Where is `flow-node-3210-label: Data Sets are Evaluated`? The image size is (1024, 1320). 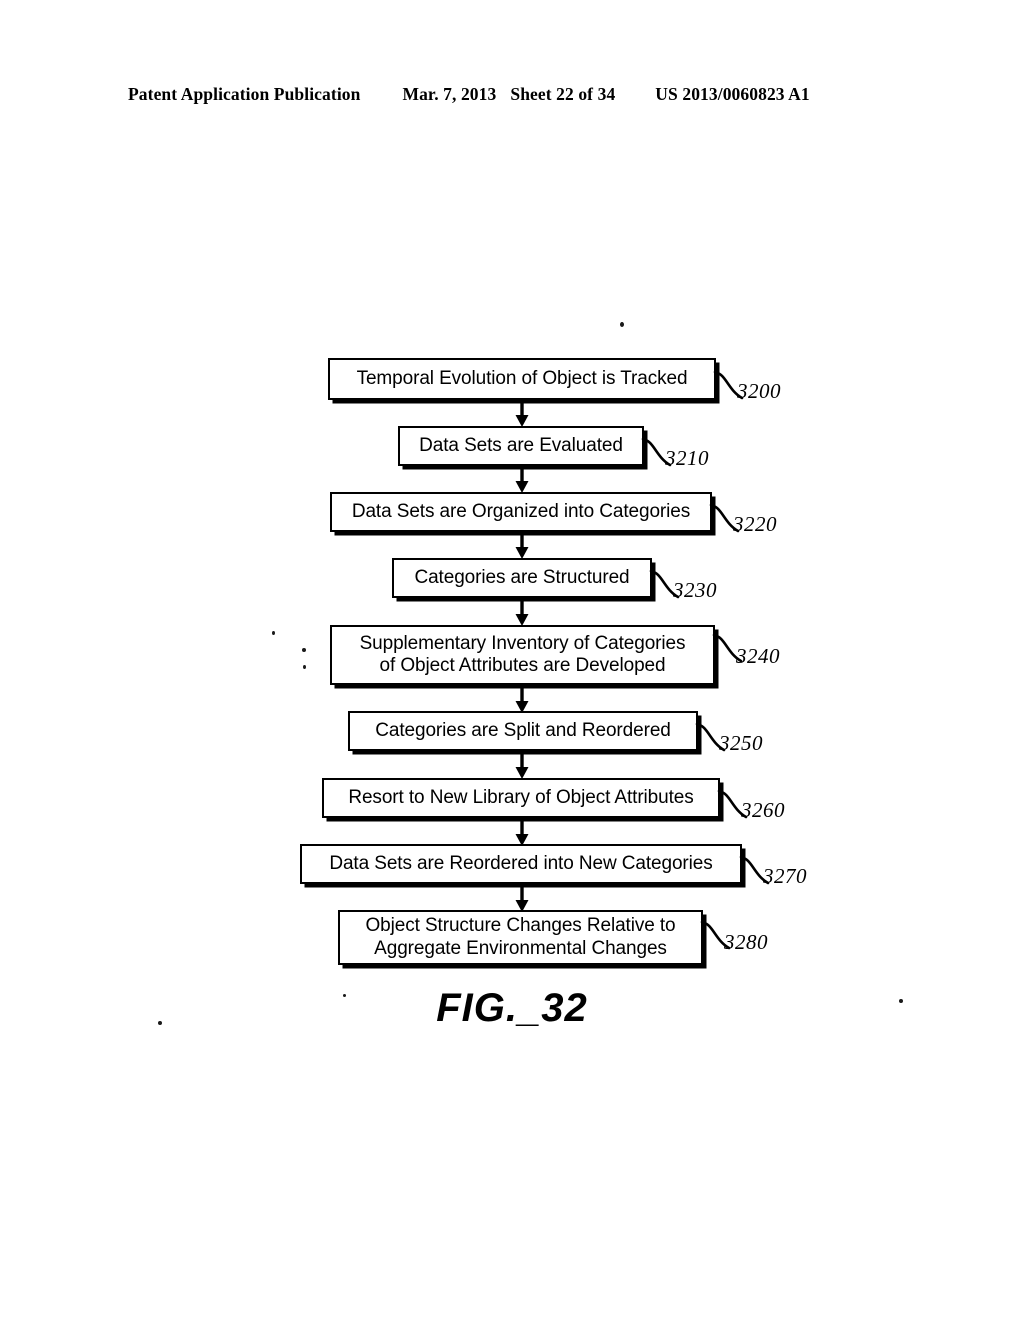
flow-node-3210-label: Data Sets are Evaluated is located at coordinates (521, 446).